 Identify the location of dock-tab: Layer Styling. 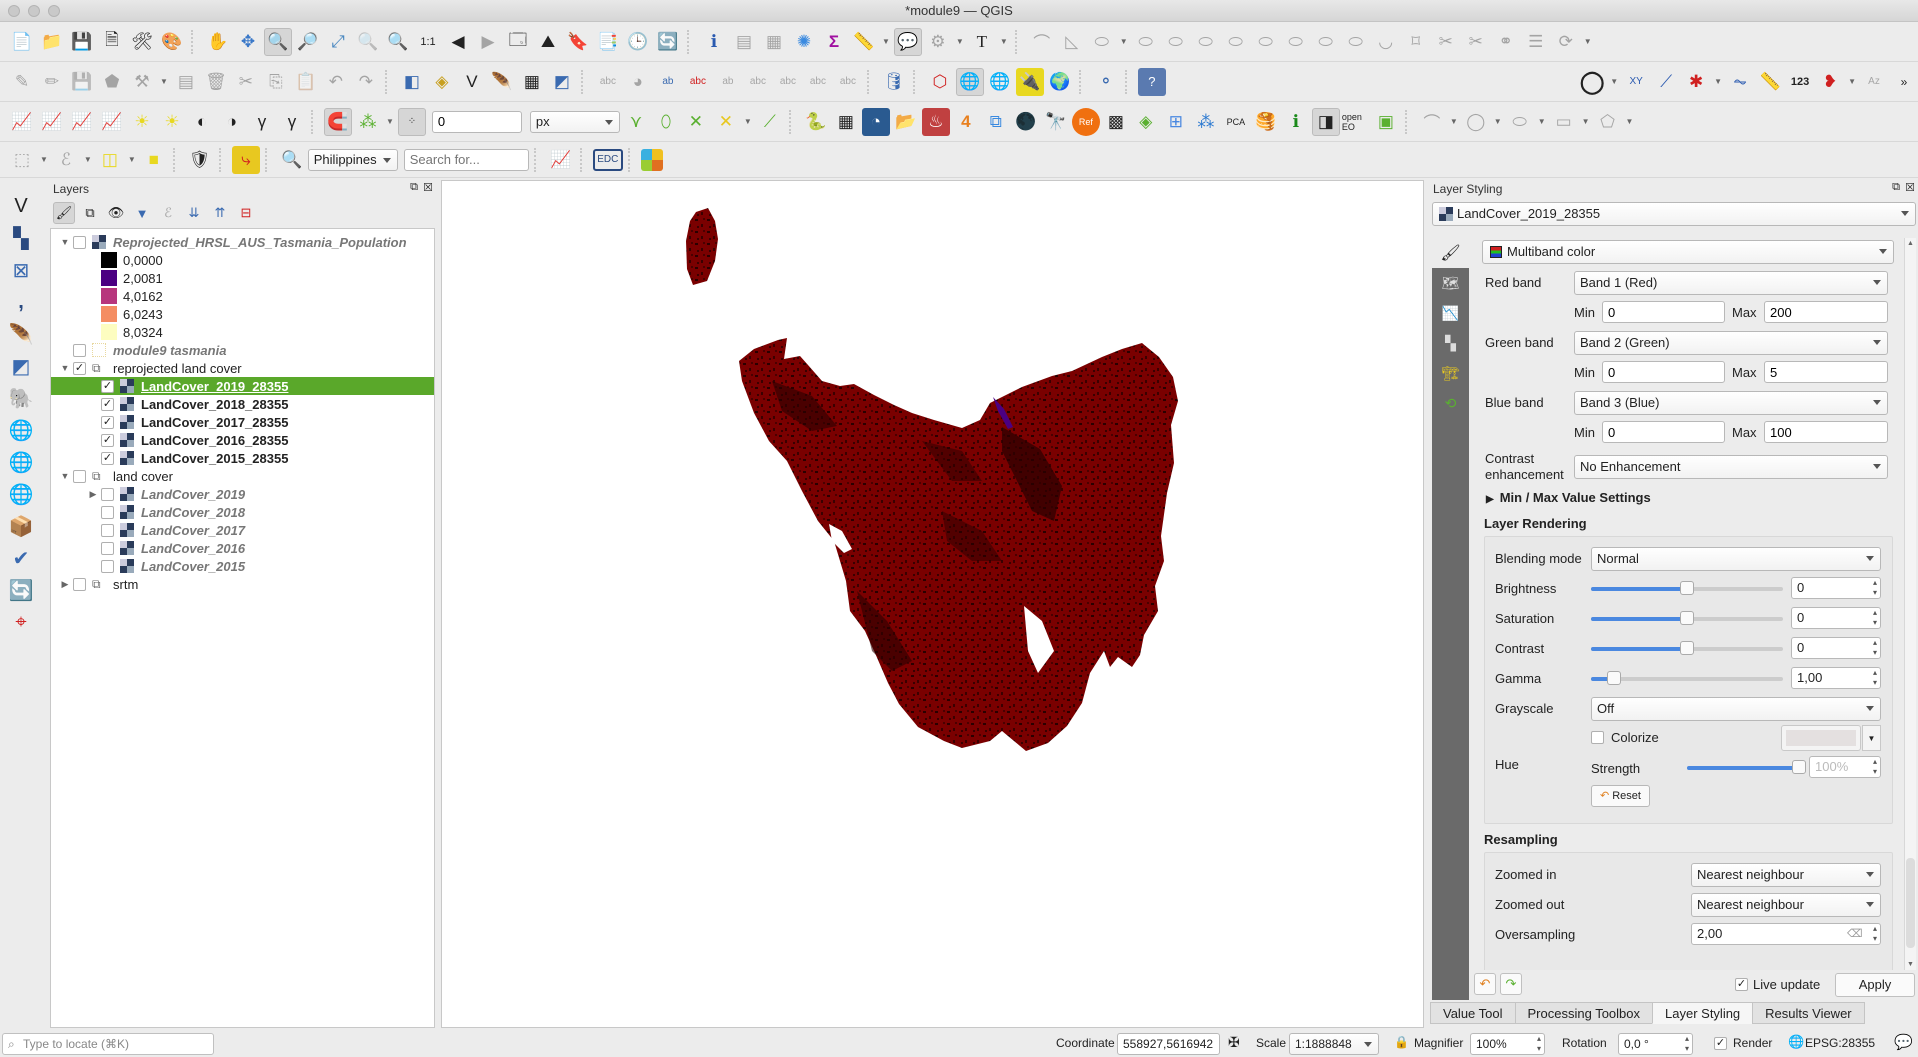
(1703, 1013).